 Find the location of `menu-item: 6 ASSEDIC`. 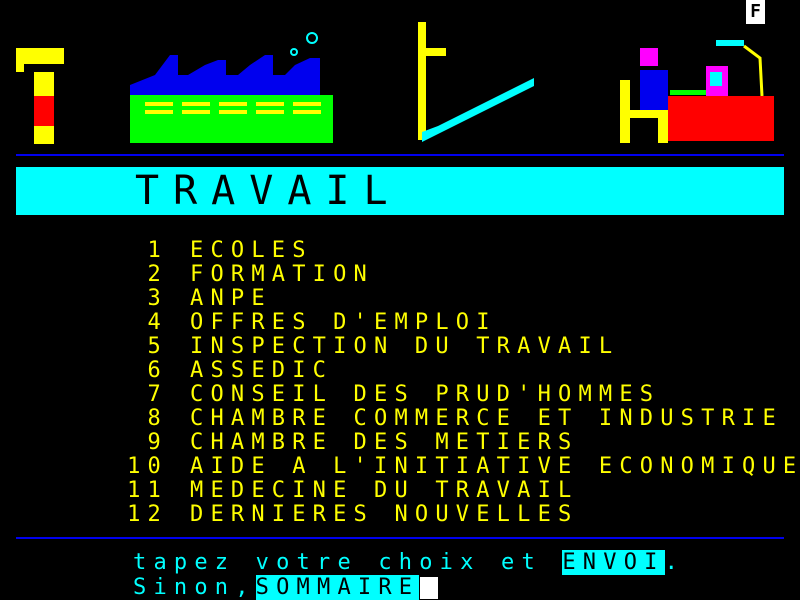

menu-item: 6 ASSEDIC is located at coordinates (221, 371).